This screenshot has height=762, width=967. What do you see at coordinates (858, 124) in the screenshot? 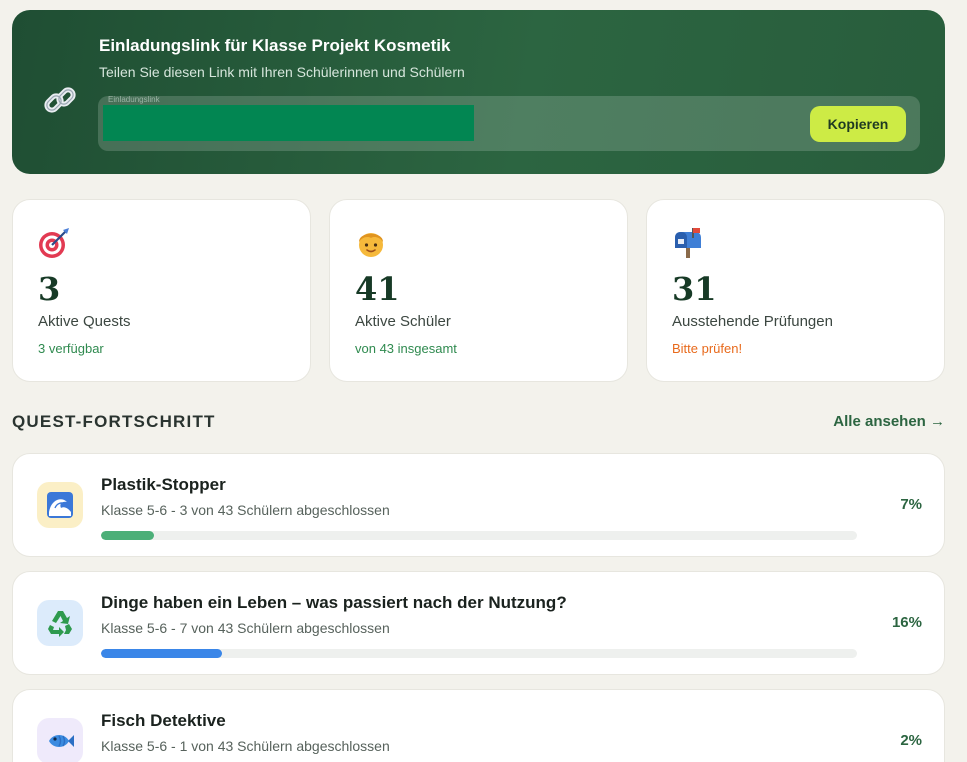
I see `copy-button: Kopieren` at bounding box center [858, 124].